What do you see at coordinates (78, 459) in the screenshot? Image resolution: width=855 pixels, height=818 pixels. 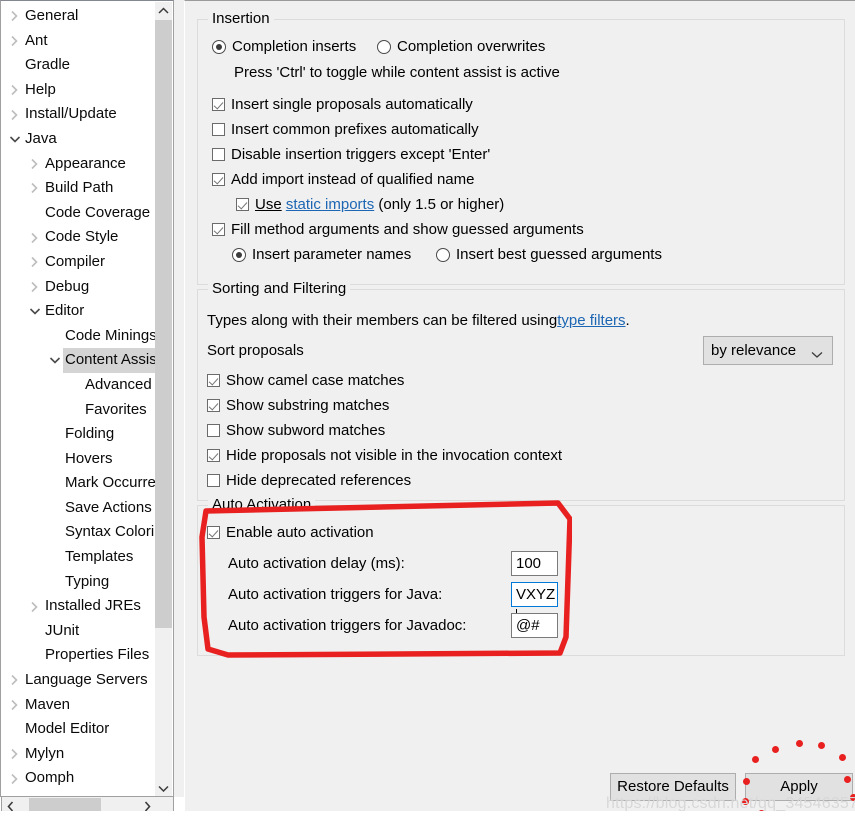 I see `tree-item-hovers: Hovers` at bounding box center [78, 459].